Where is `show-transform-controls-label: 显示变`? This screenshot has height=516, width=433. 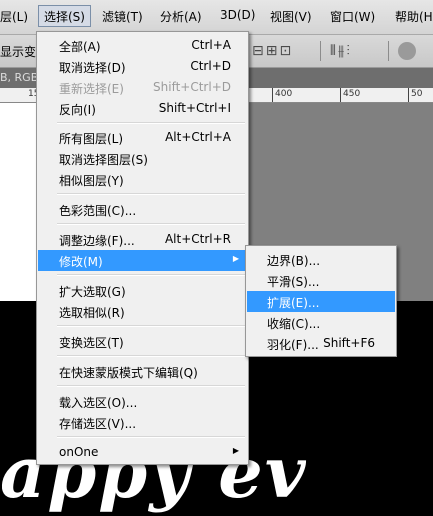 show-transform-controls-label: 显示变 is located at coordinates (18, 51).